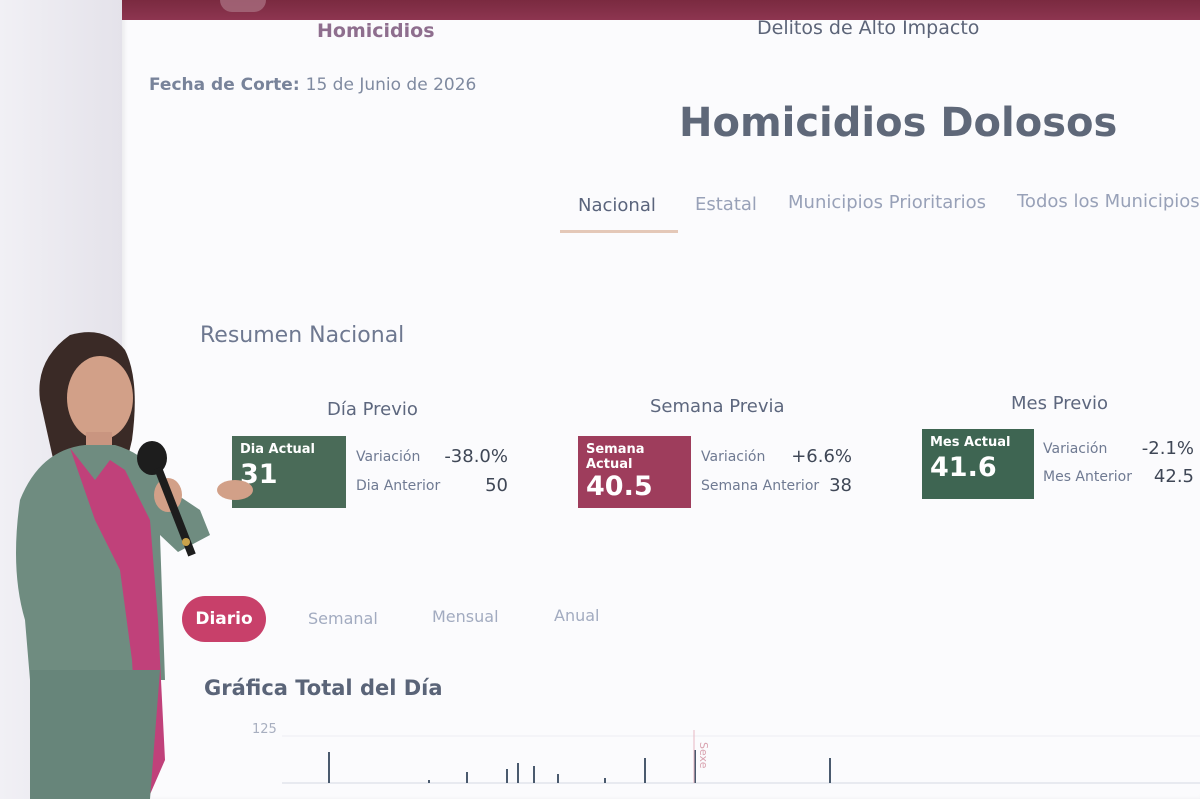 Image resolution: width=1200 pixels, height=799 pixels. I want to click on card-day-variation-label: Variación, so click(388, 457).